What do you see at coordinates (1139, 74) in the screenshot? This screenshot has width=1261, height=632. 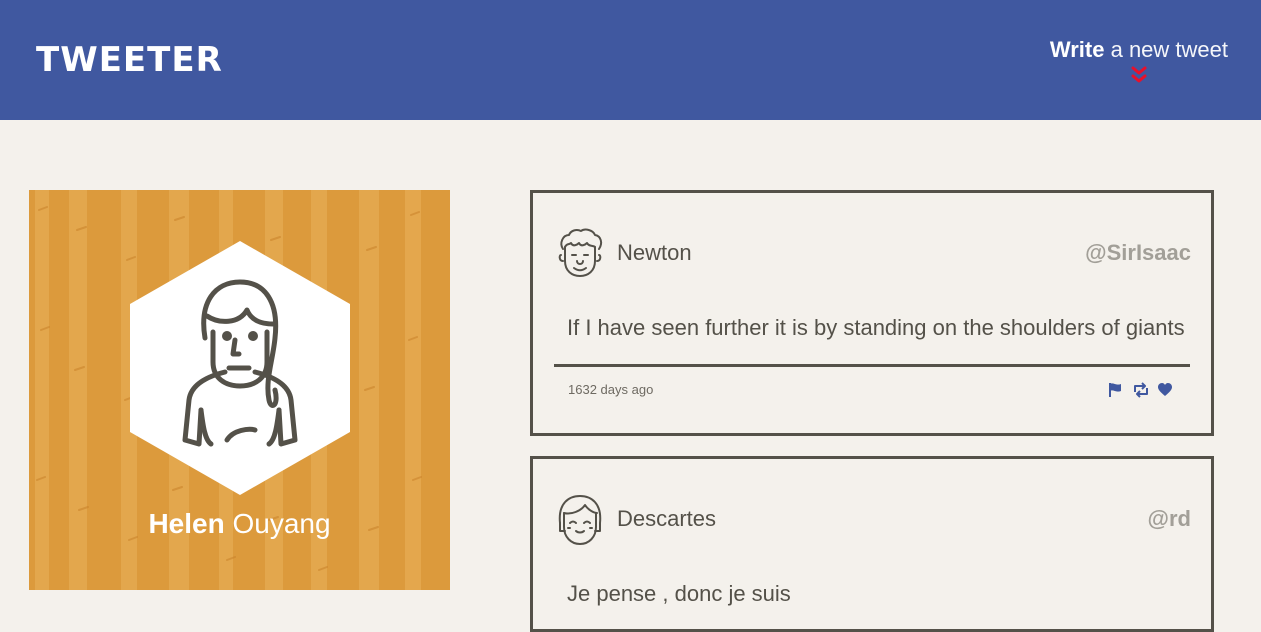 I see `double-chevron-down-icon` at bounding box center [1139, 74].